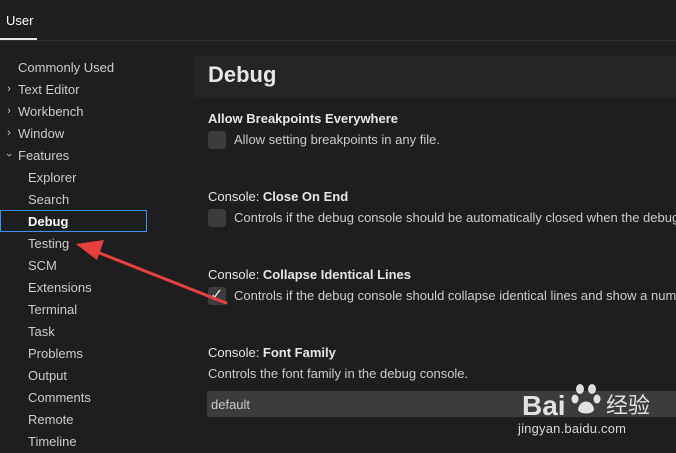 Image resolution: width=676 pixels, height=453 pixels. What do you see at coordinates (73, 133) in the screenshot?
I see `toc-item-window: › Window` at bounding box center [73, 133].